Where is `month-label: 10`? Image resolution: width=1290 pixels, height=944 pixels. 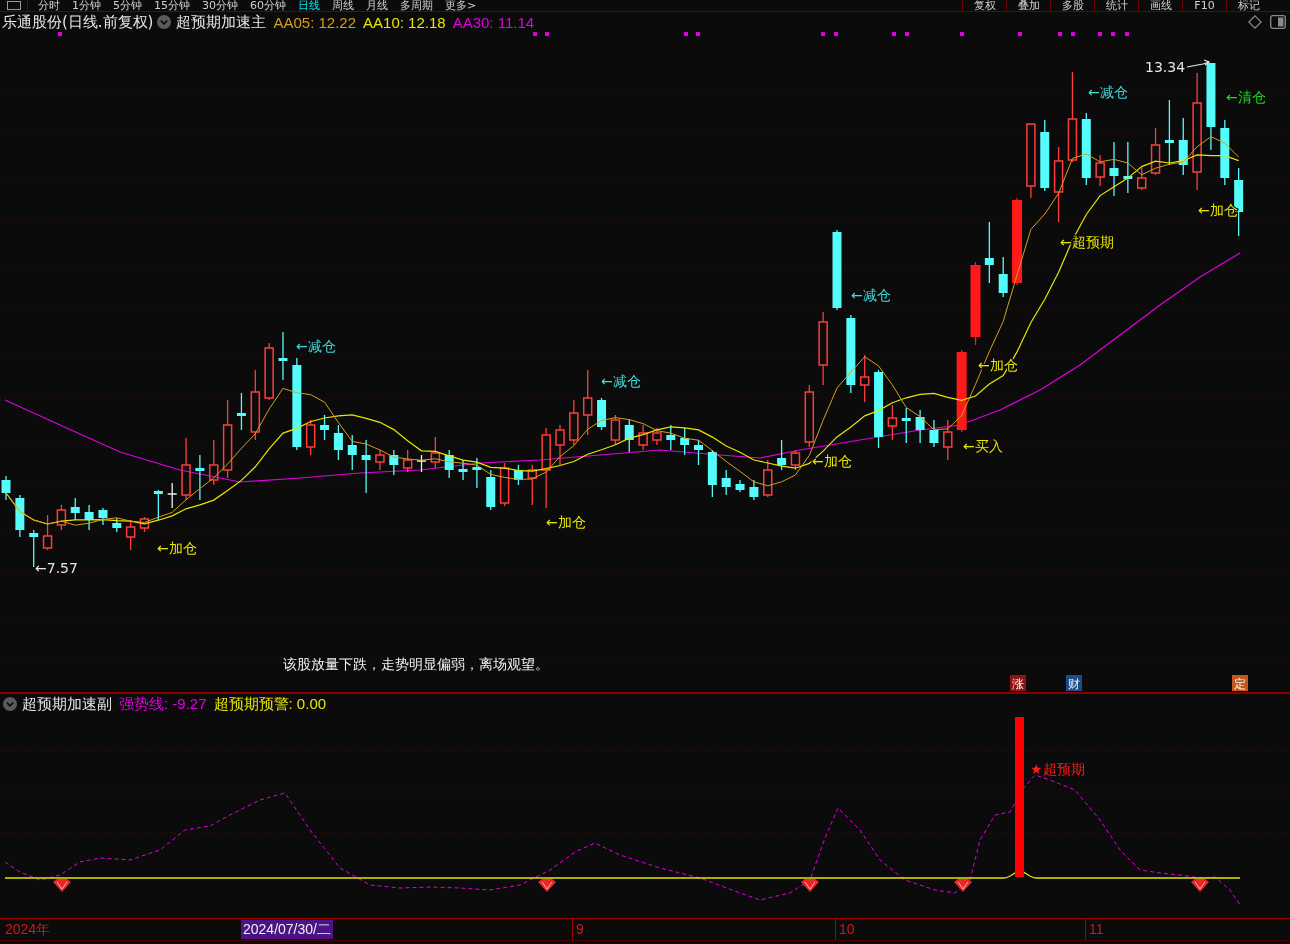 month-label: 10 is located at coordinates (845, 929).